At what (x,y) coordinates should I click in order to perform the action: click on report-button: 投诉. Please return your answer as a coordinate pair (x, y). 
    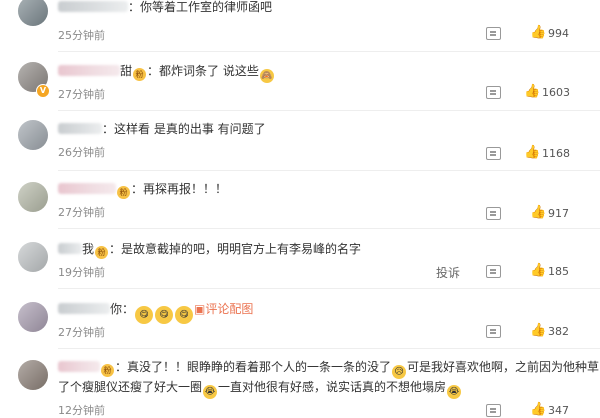
    Looking at the image, I should click on (448, 272).